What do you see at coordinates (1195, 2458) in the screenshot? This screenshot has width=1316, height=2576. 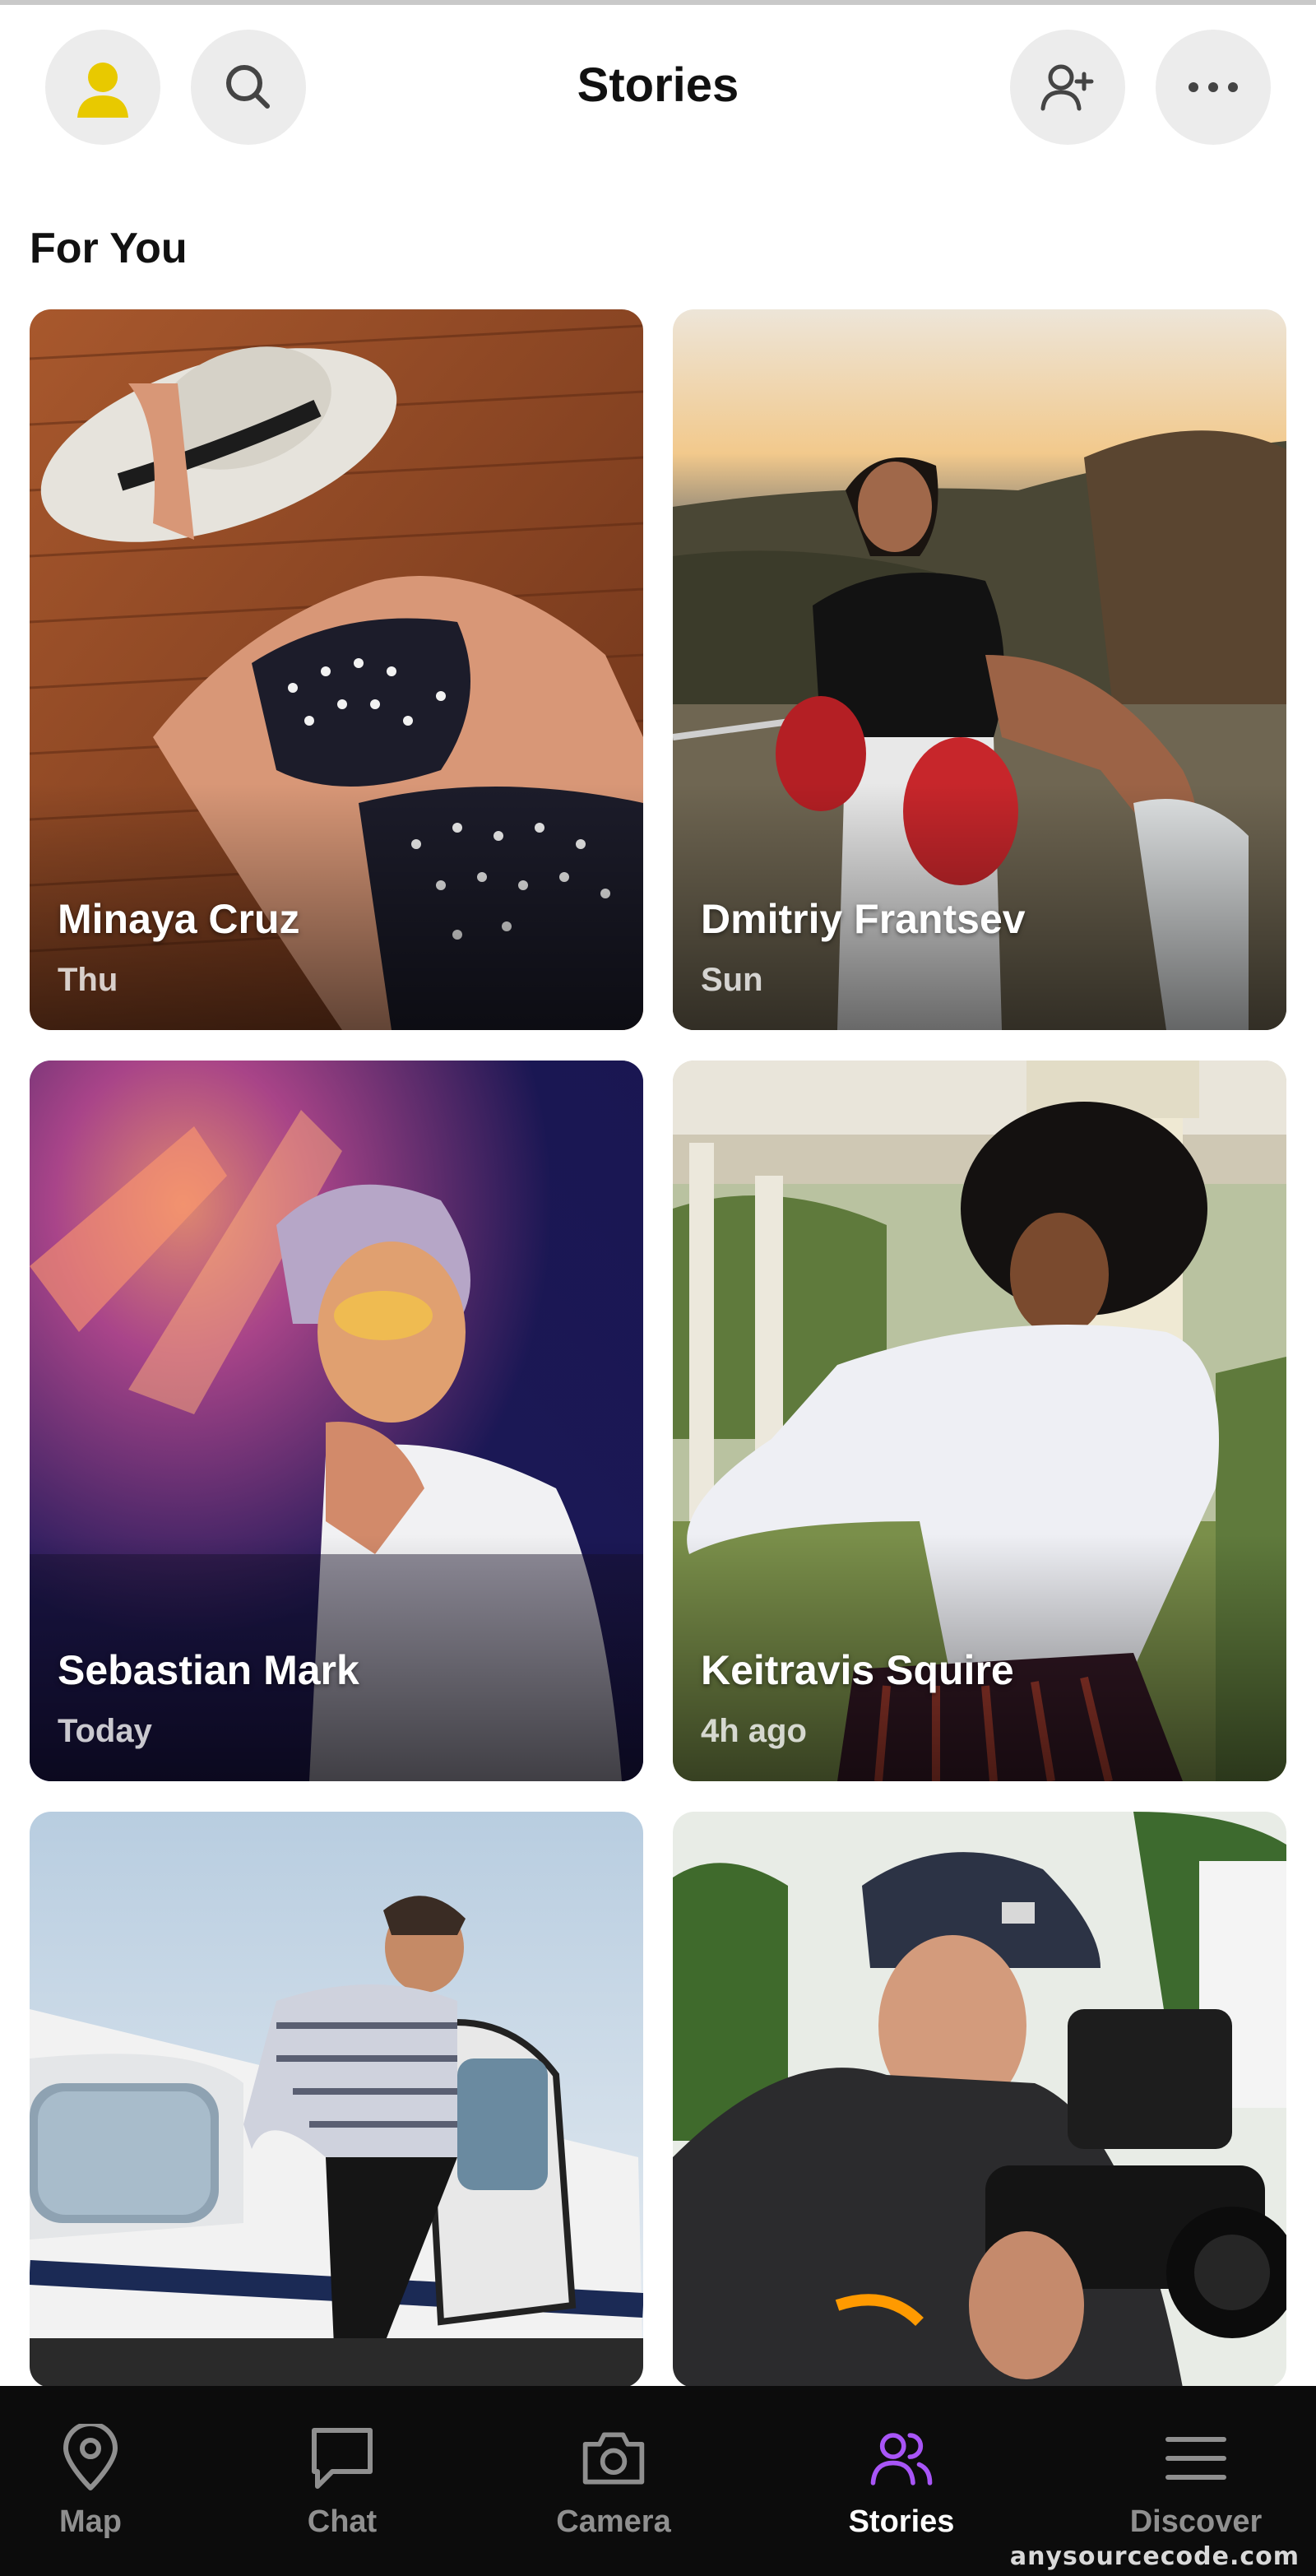 I see `menu-icon` at bounding box center [1195, 2458].